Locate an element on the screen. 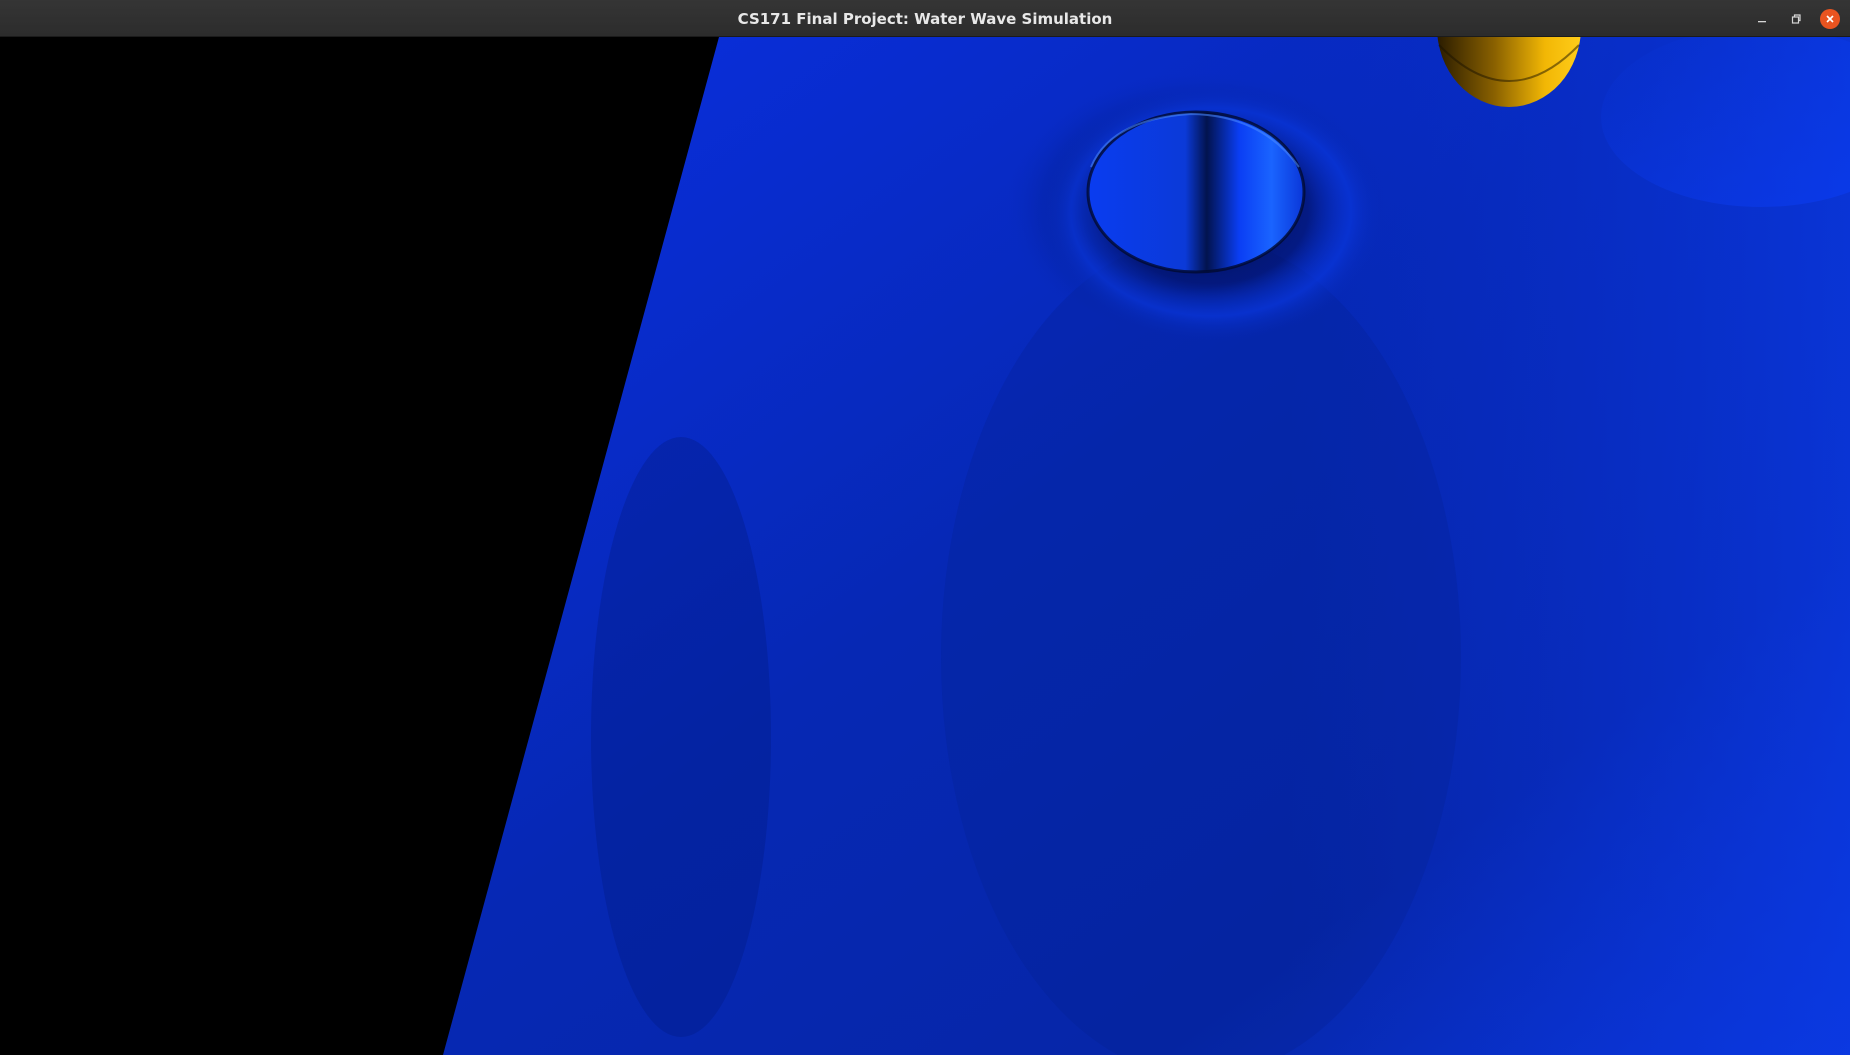 The height and width of the screenshot is (1055, 1850). minimize-button is located at coordinates (1762, 19).